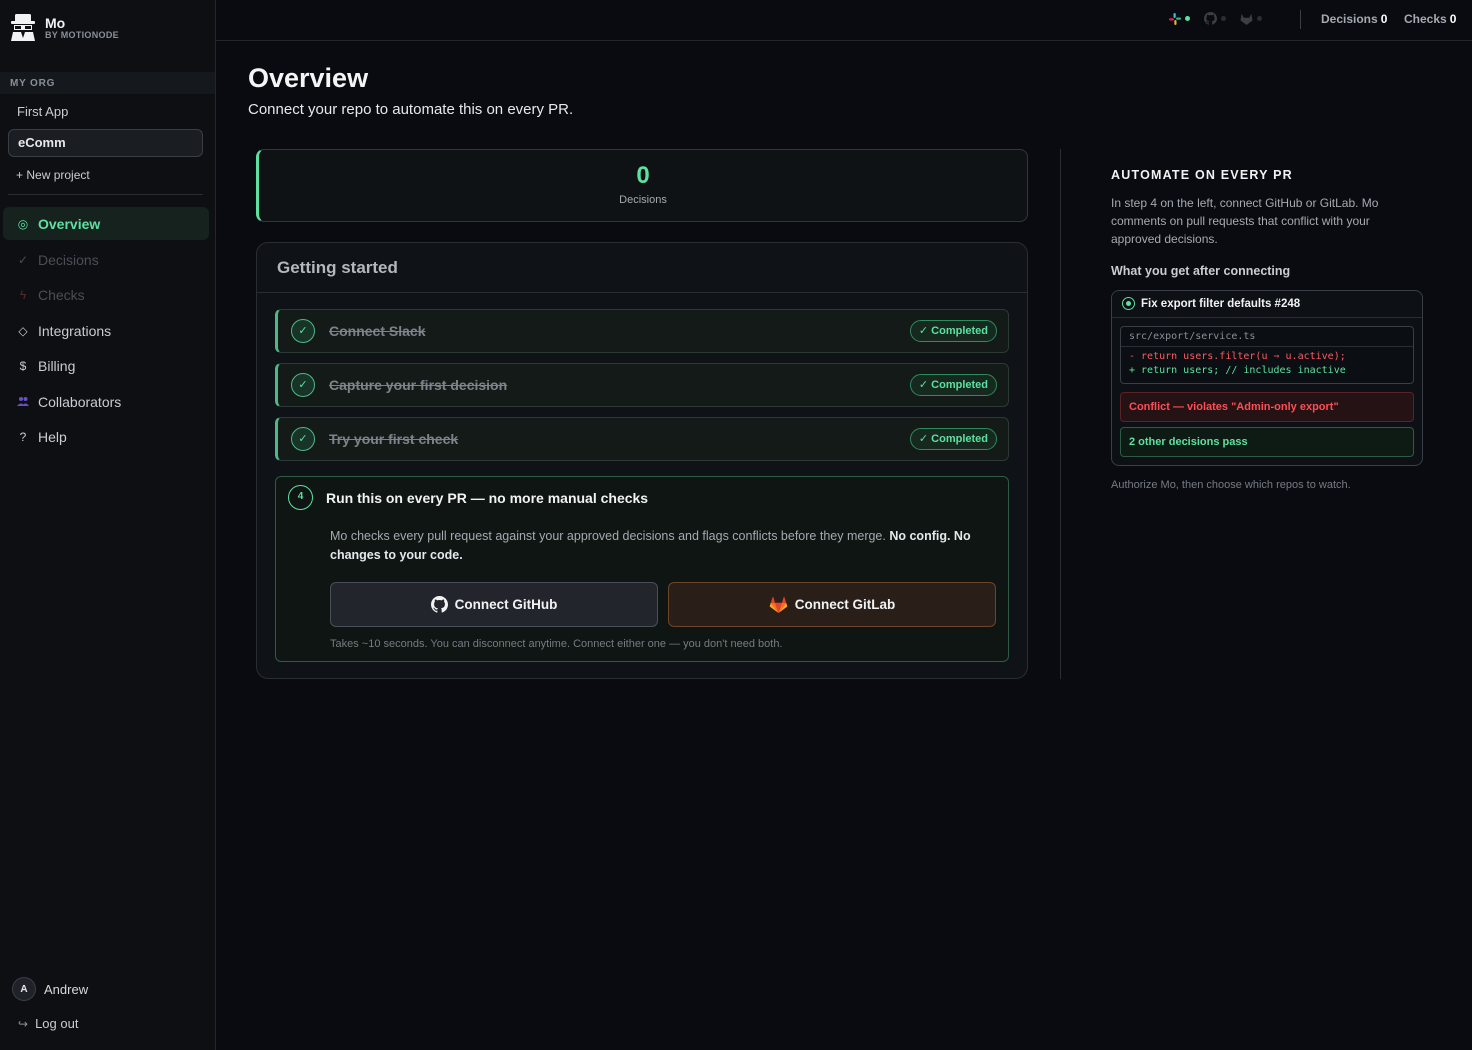 Image resolution: width=1472 pixels, height=1050 pixels. What do you see at coordinates (82, 35) in the screenshot?
I see `brand-subtitle: BY MOTIONODE` at bounding box center [82, 35].